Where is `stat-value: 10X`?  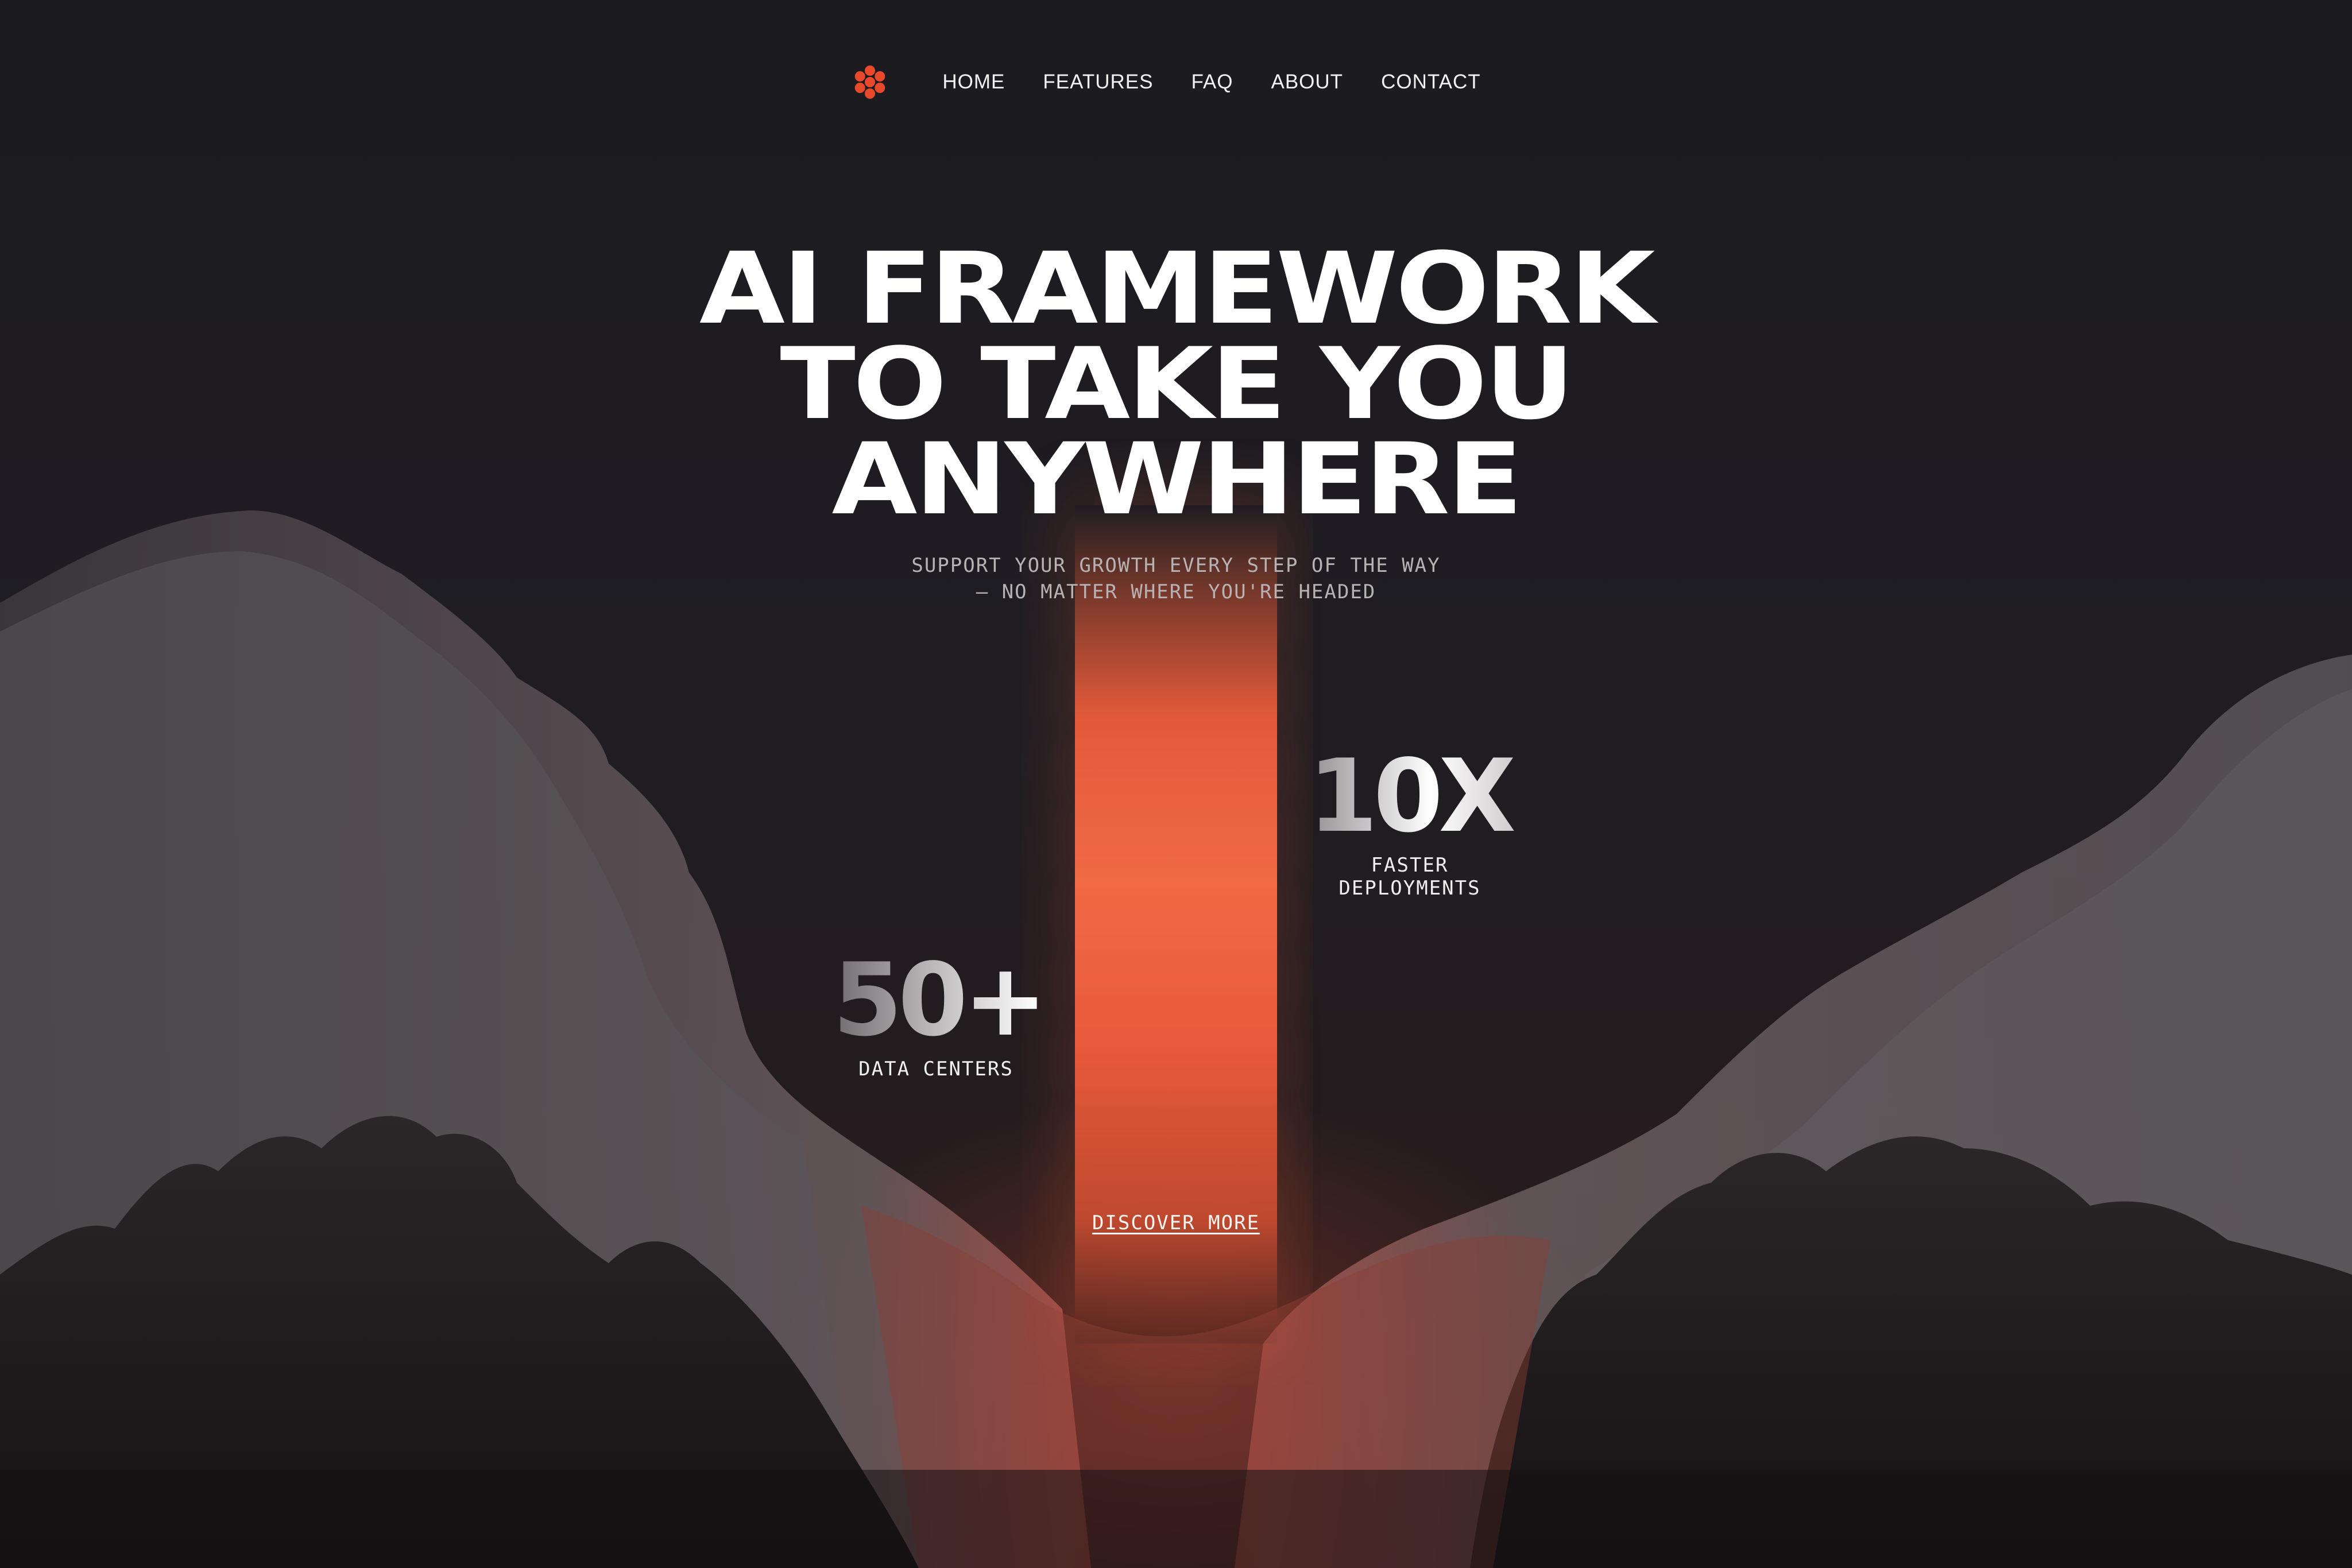 stat-value: 10X is located at coordinates (1409, 797).